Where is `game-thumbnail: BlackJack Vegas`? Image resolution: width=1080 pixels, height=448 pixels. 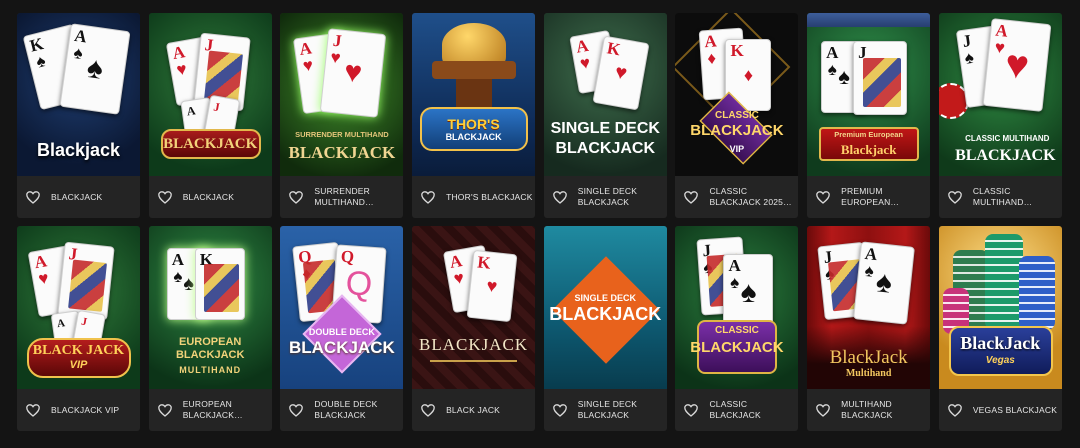 game-thumbnail: BlackJack Vegas is located at coordinates (1000, 307).